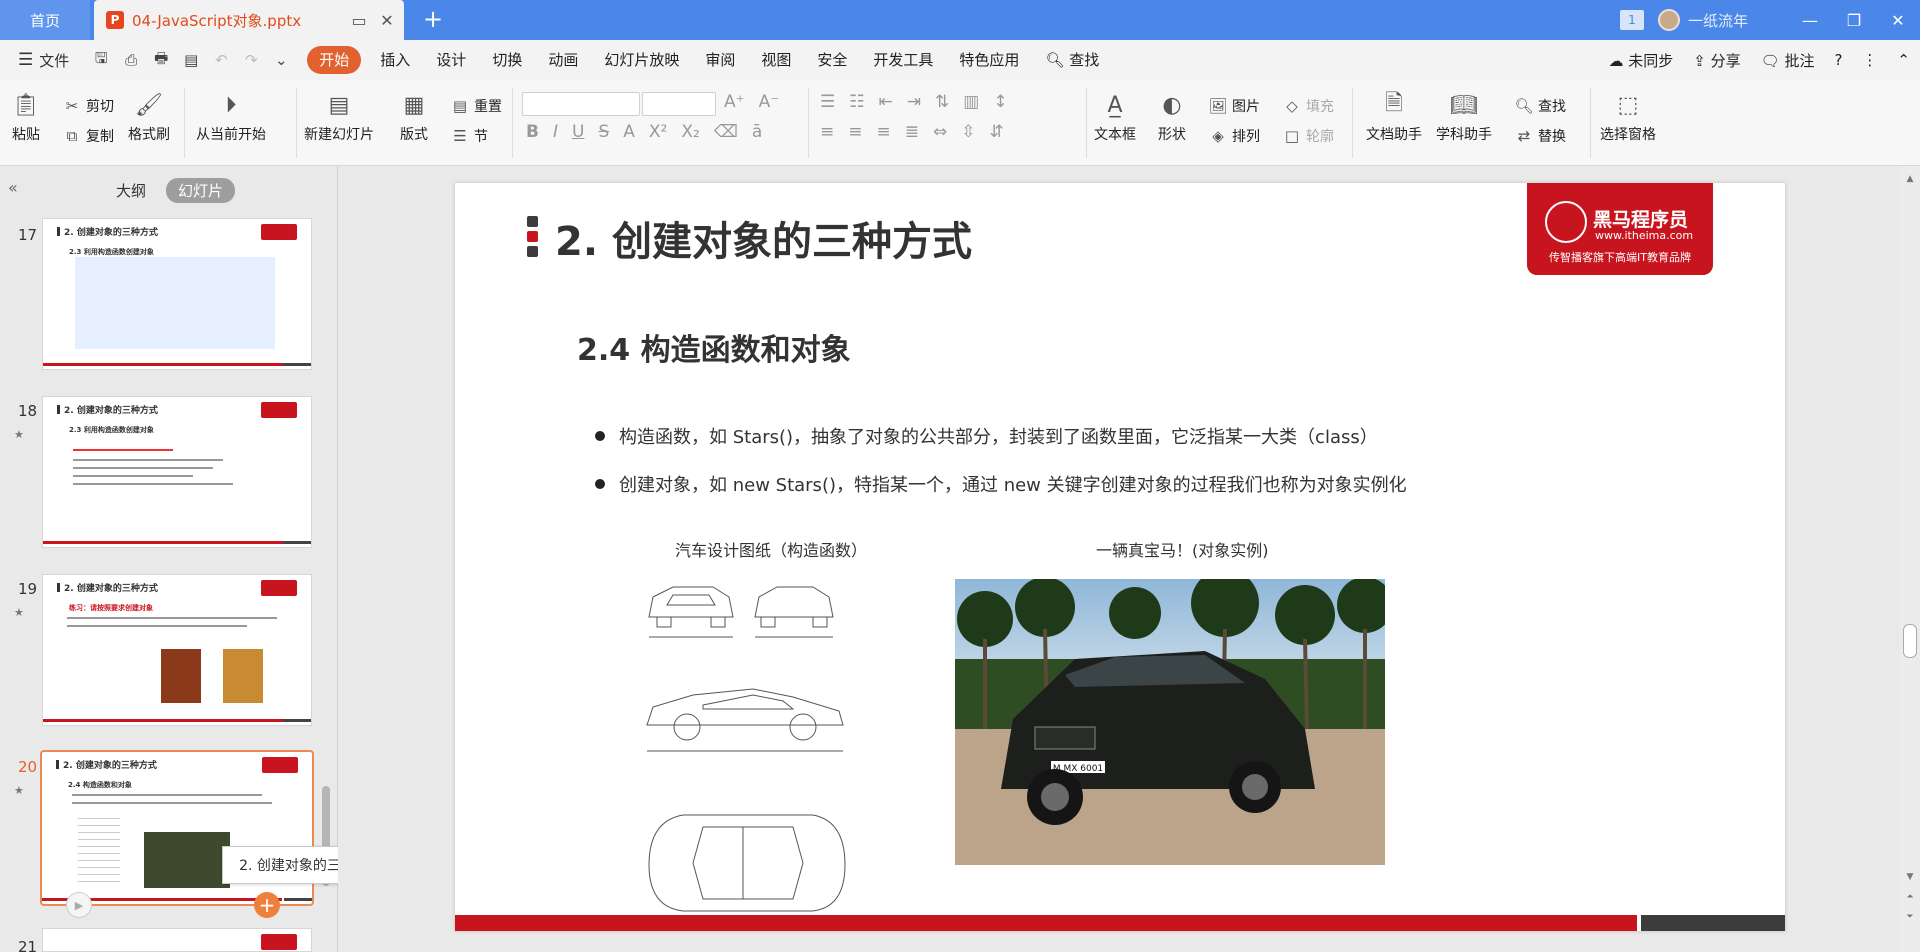 This screenshot has height=952, width=1920. Describe the element at coordinates (1910, 877) in the screenshot. I see `scroll-down-icon: ▼` at that location.